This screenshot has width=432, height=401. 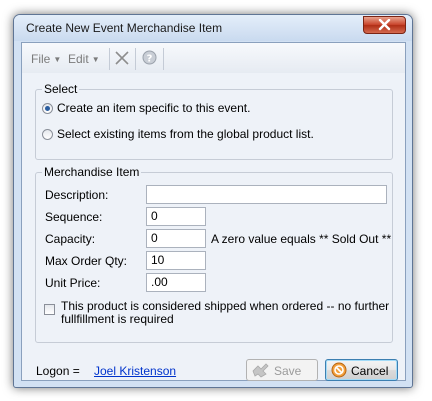 What do you see at coordinates (154, 108) in the screenshot?
I see `radio-create-specific-label: Create an item specific to this event.` at bounding box center [154, 108].